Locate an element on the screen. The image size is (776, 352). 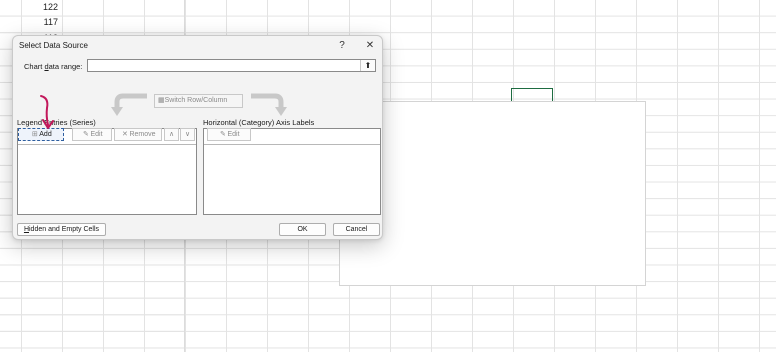
switch-icon: ▦ is located at coordinates (161, 100).